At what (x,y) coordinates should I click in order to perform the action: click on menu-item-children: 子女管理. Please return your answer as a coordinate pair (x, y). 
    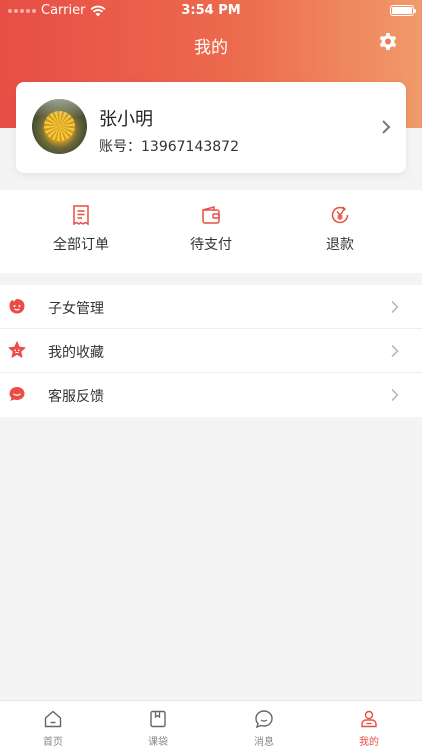
    Looking at the image, I should click on (211, 307).